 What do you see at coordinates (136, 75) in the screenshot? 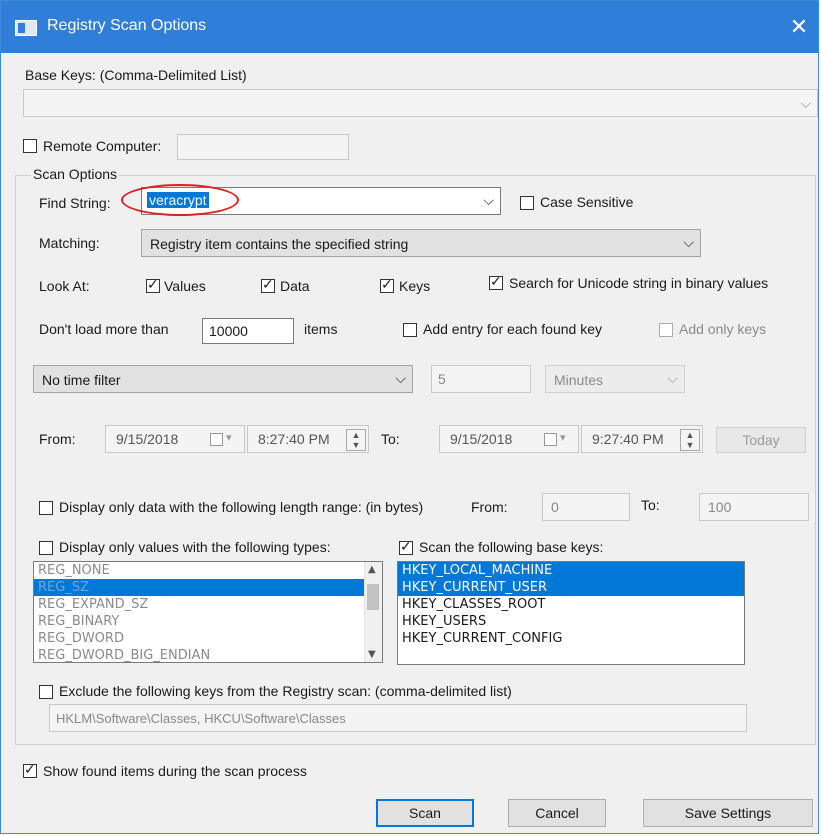
I see `base-keys-label: Base Keys: (Comma-Delimited List)` at bounding box center [136, 75].